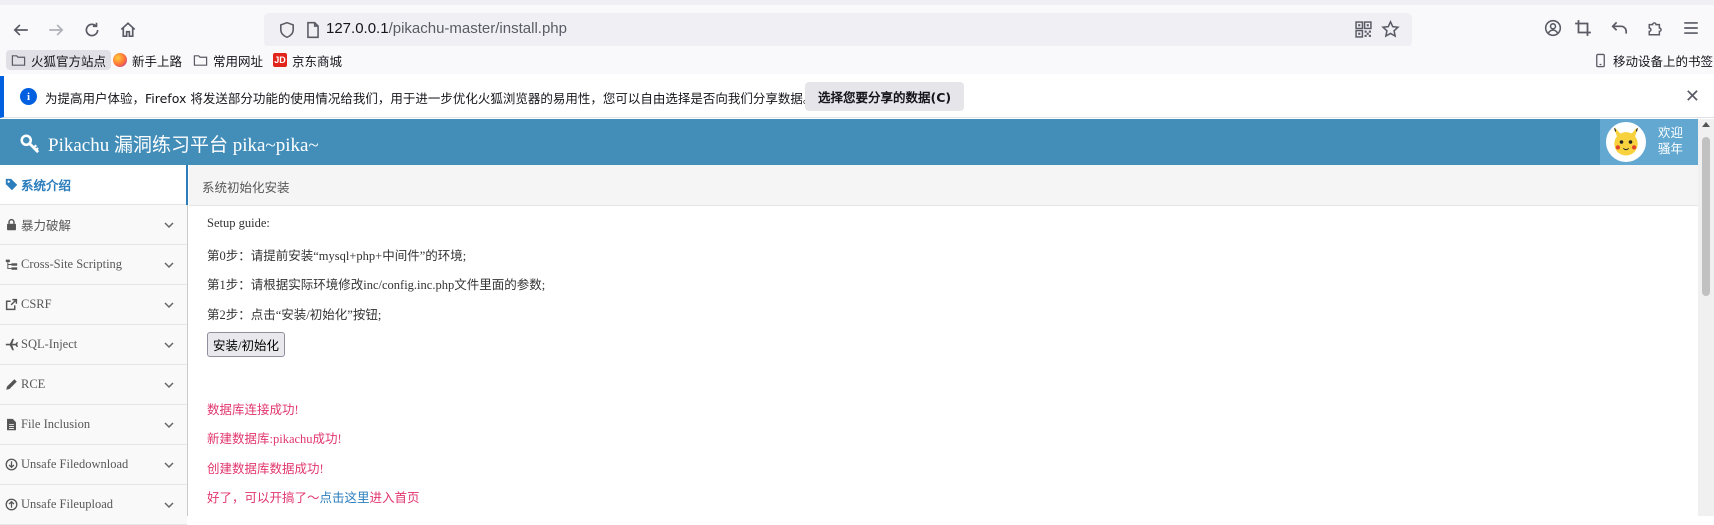 The height and width of the screenshot is (525, 1714). I want to click on sidebar-item-rce: RCE, so click(93, 385).